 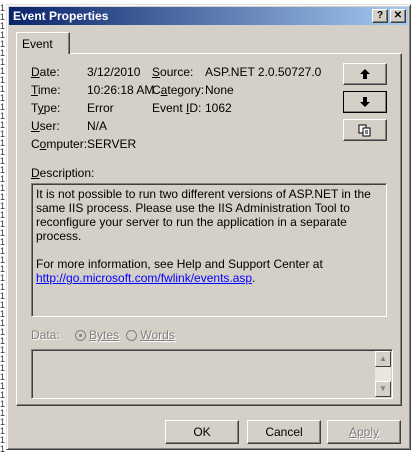 I want to click on words-radio: Words, so click(x=150, y=335).